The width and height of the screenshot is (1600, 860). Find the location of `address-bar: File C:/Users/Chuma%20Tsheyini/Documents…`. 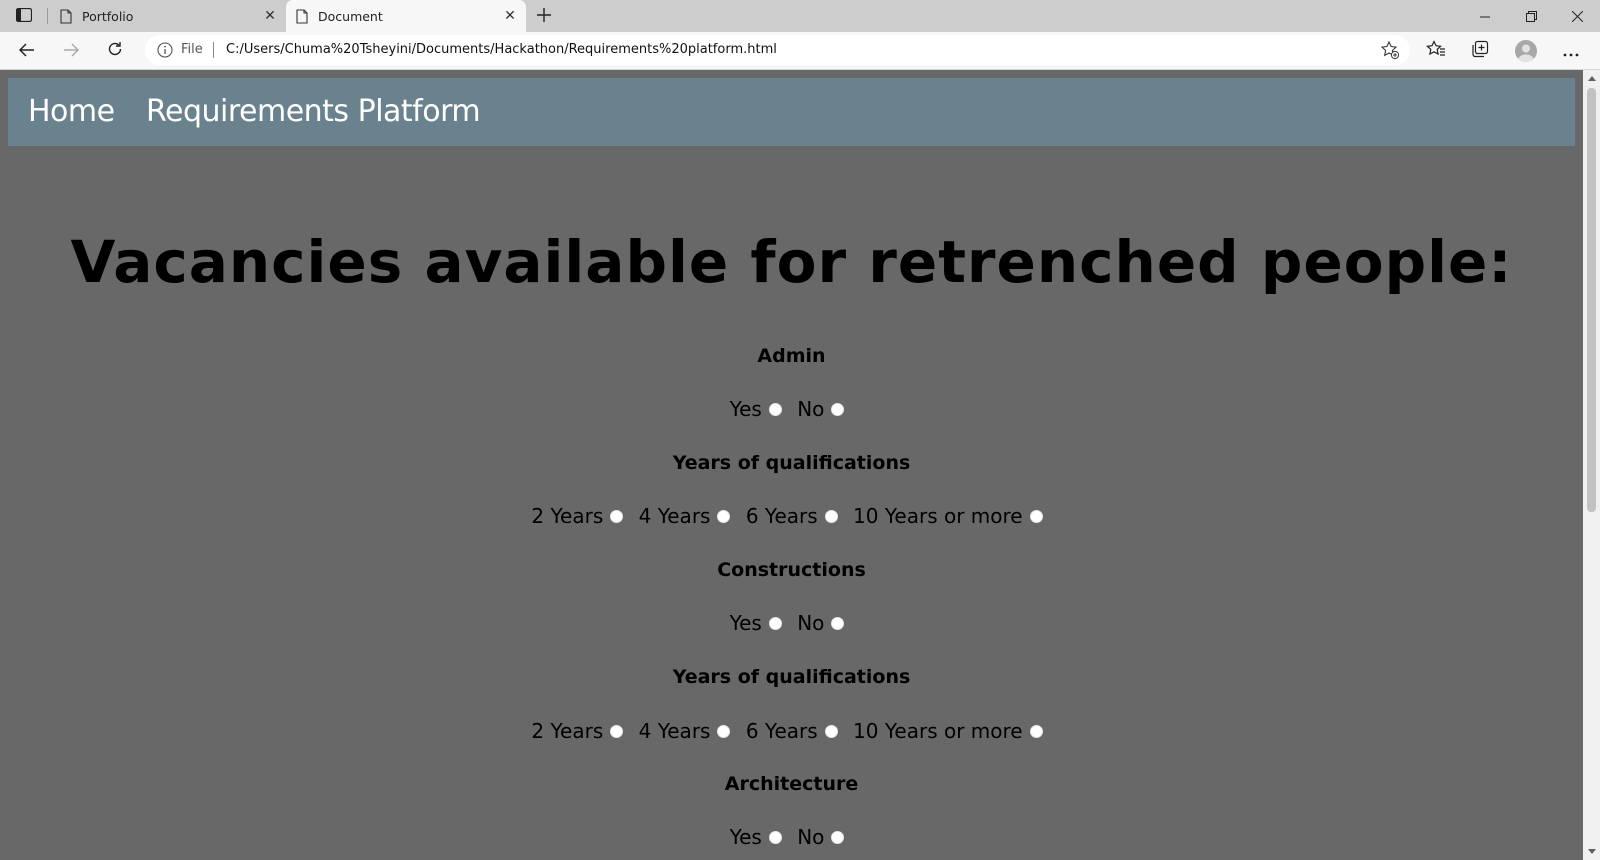

address-bar: File C:/Users/Chuma%20Tsheyini/Documents… is located at coordinates (777, 50).